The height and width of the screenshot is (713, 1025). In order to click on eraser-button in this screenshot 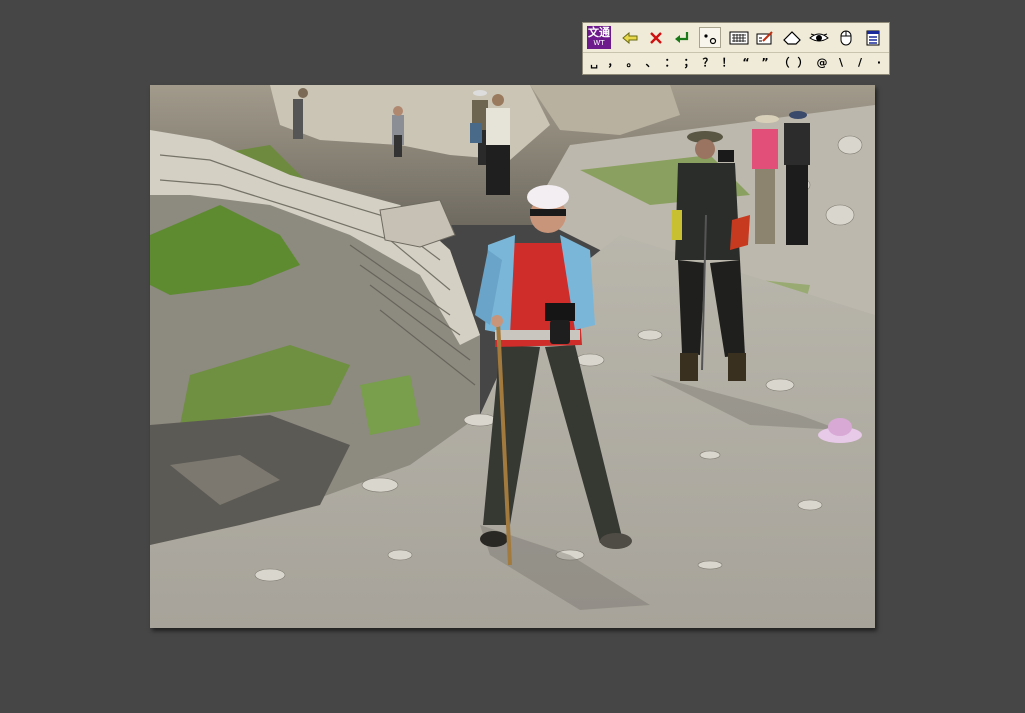, I will do `click(792, 37)`.